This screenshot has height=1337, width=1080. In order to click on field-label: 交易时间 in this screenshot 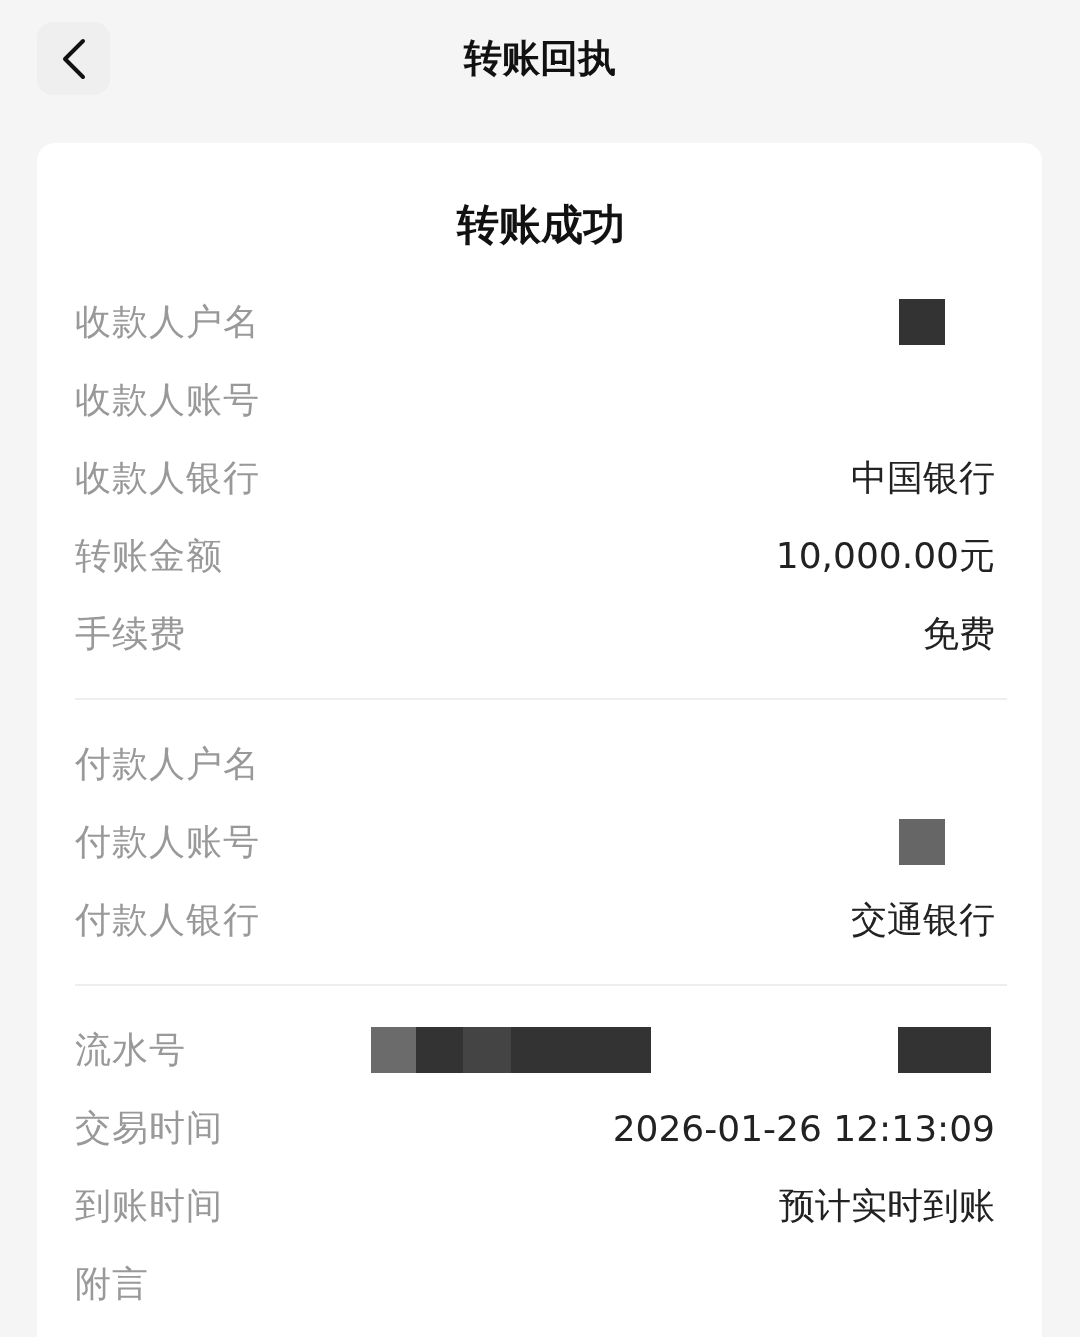, I will do `click(149, 1127)`.